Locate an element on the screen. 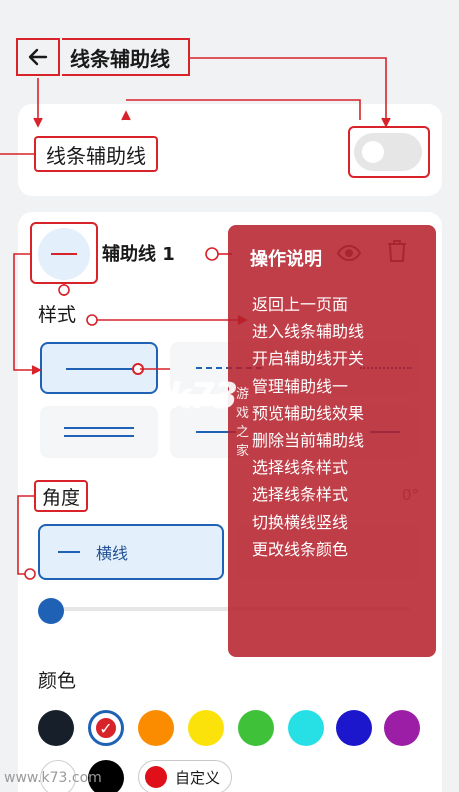  guide-line-toggle is located at coordinates (388, 152).